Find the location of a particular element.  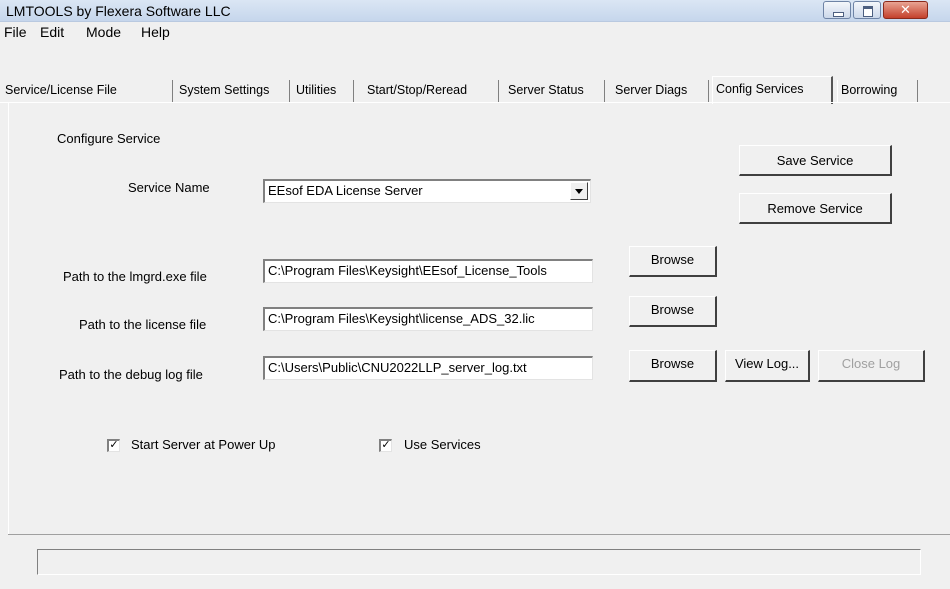

chevron-down-icon is located at coordinates (579, 191).